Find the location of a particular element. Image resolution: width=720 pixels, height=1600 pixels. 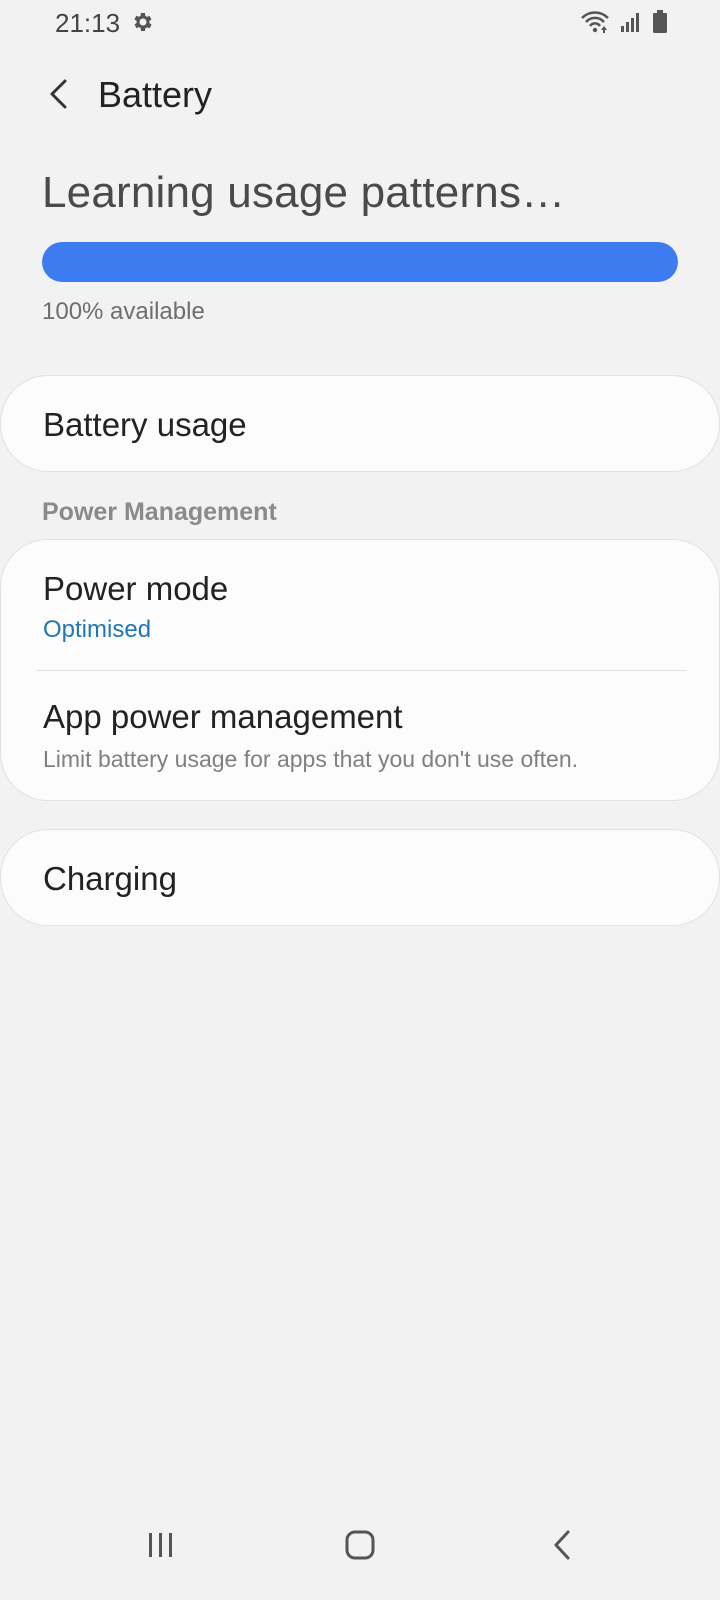

navigation-bar is located at coordinates (360, 1545).